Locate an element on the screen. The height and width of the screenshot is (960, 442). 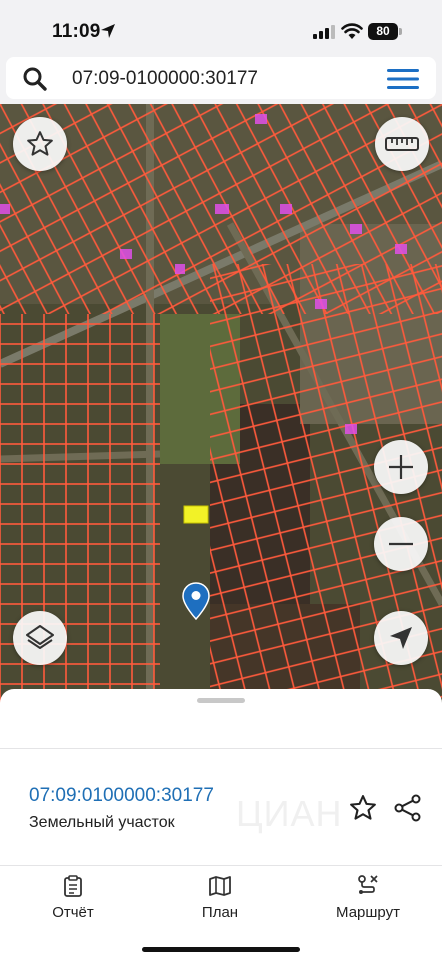
search-icon is located at coordinates (35, 79).